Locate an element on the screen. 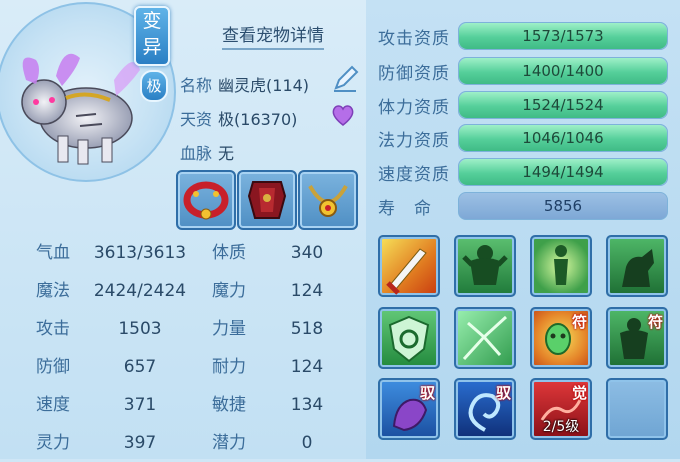 This screenshot has width=680, height=462. skill-water-spiral: 驭 is located at coordinates (485, 409).